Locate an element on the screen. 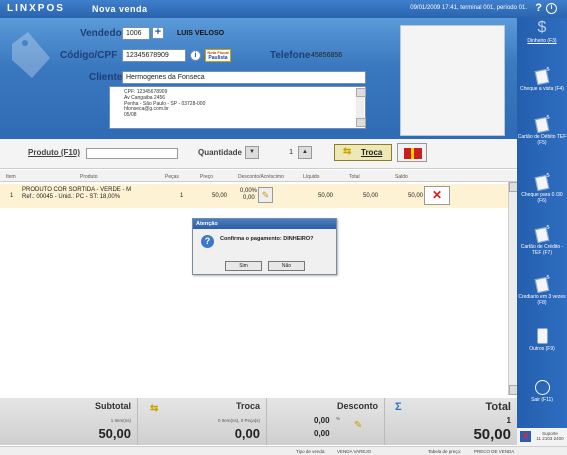  desconto-label: Desconto is located at coordinates (357, 406).